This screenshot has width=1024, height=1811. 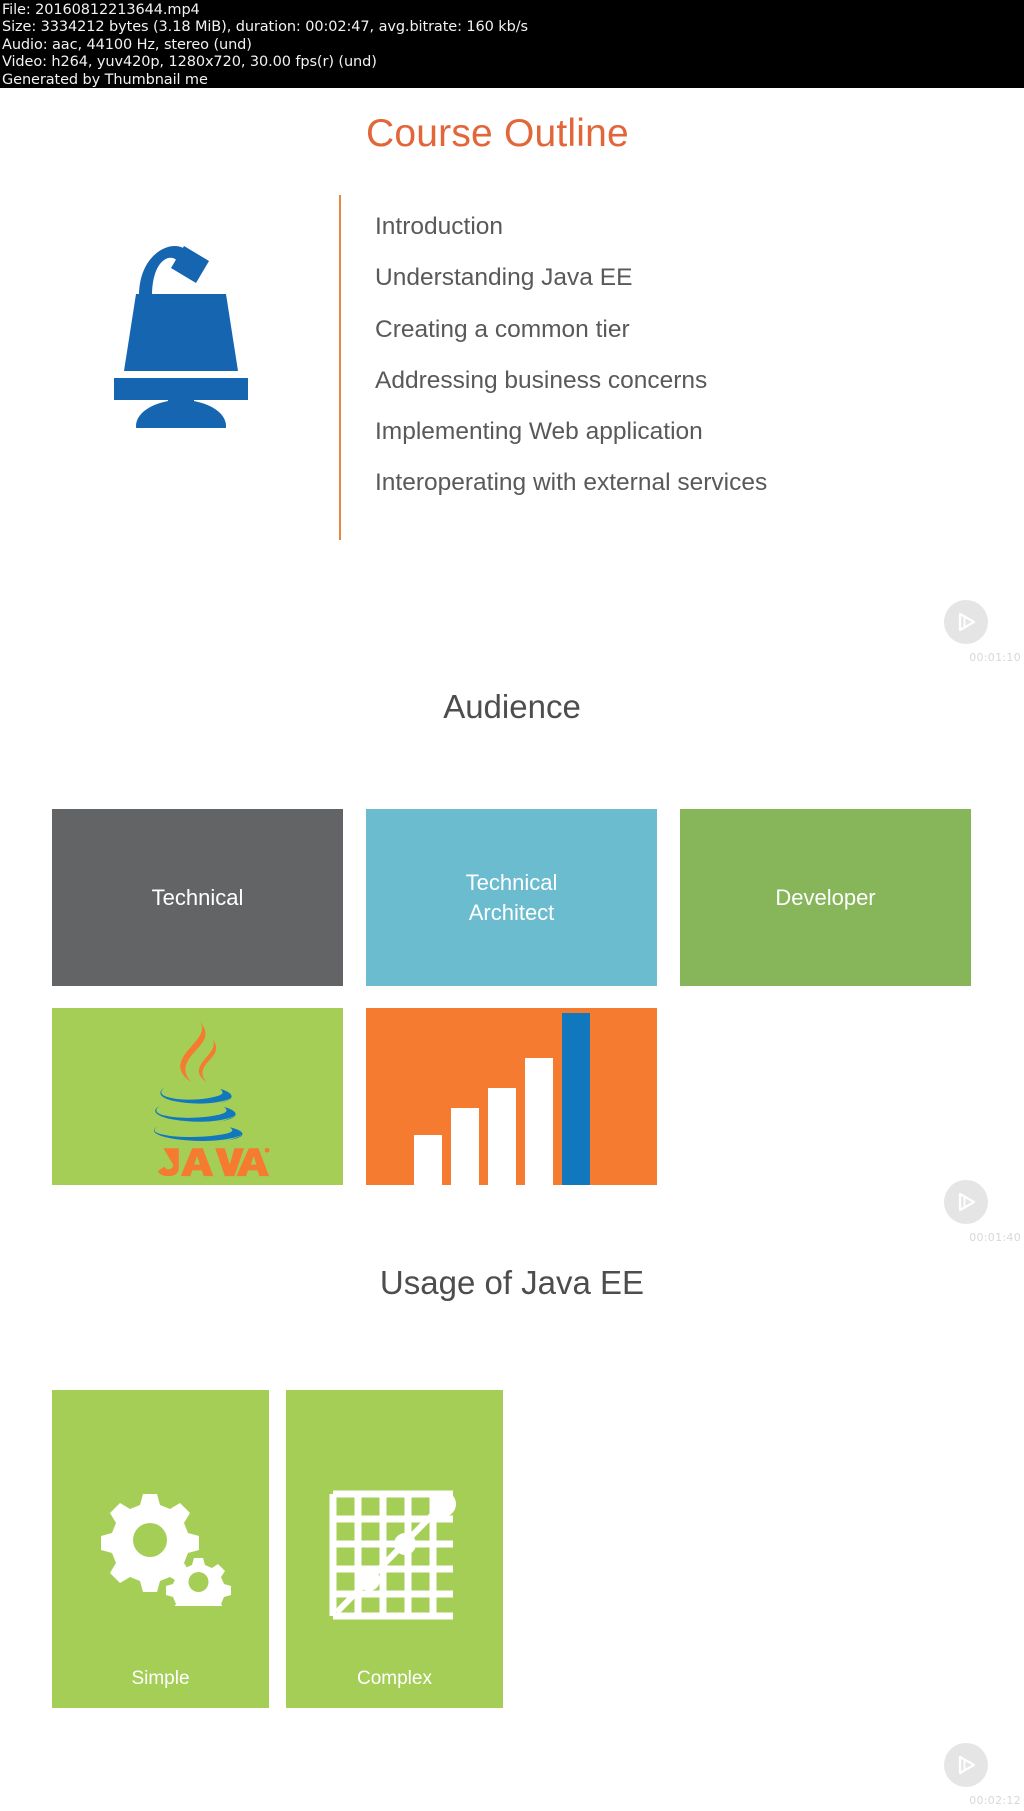 I want to click on meta-file-line: File: 20160812213644.mp4, so click(x=101, y=10).